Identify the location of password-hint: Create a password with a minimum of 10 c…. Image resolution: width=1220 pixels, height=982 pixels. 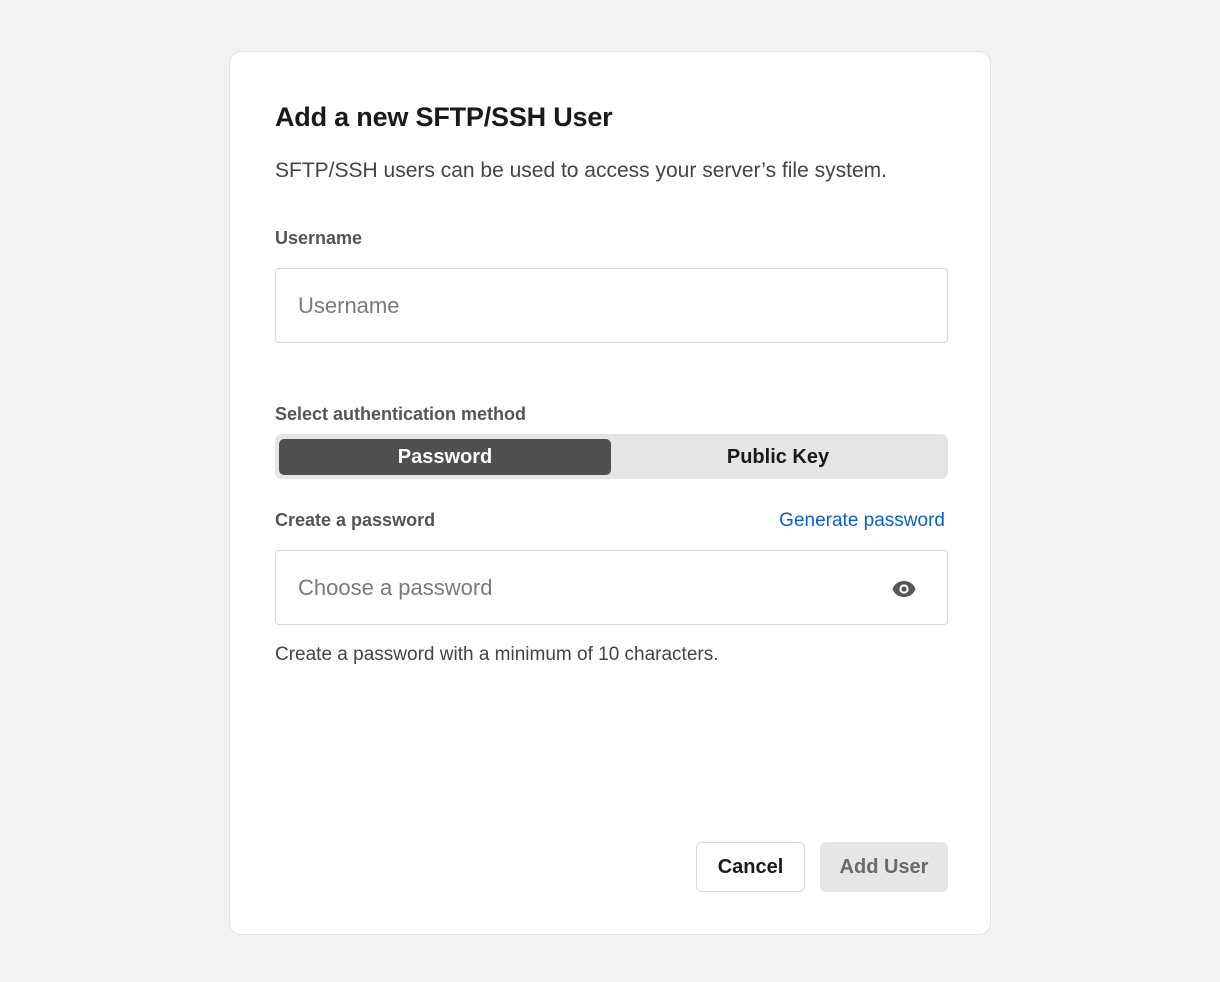
(497, 654).